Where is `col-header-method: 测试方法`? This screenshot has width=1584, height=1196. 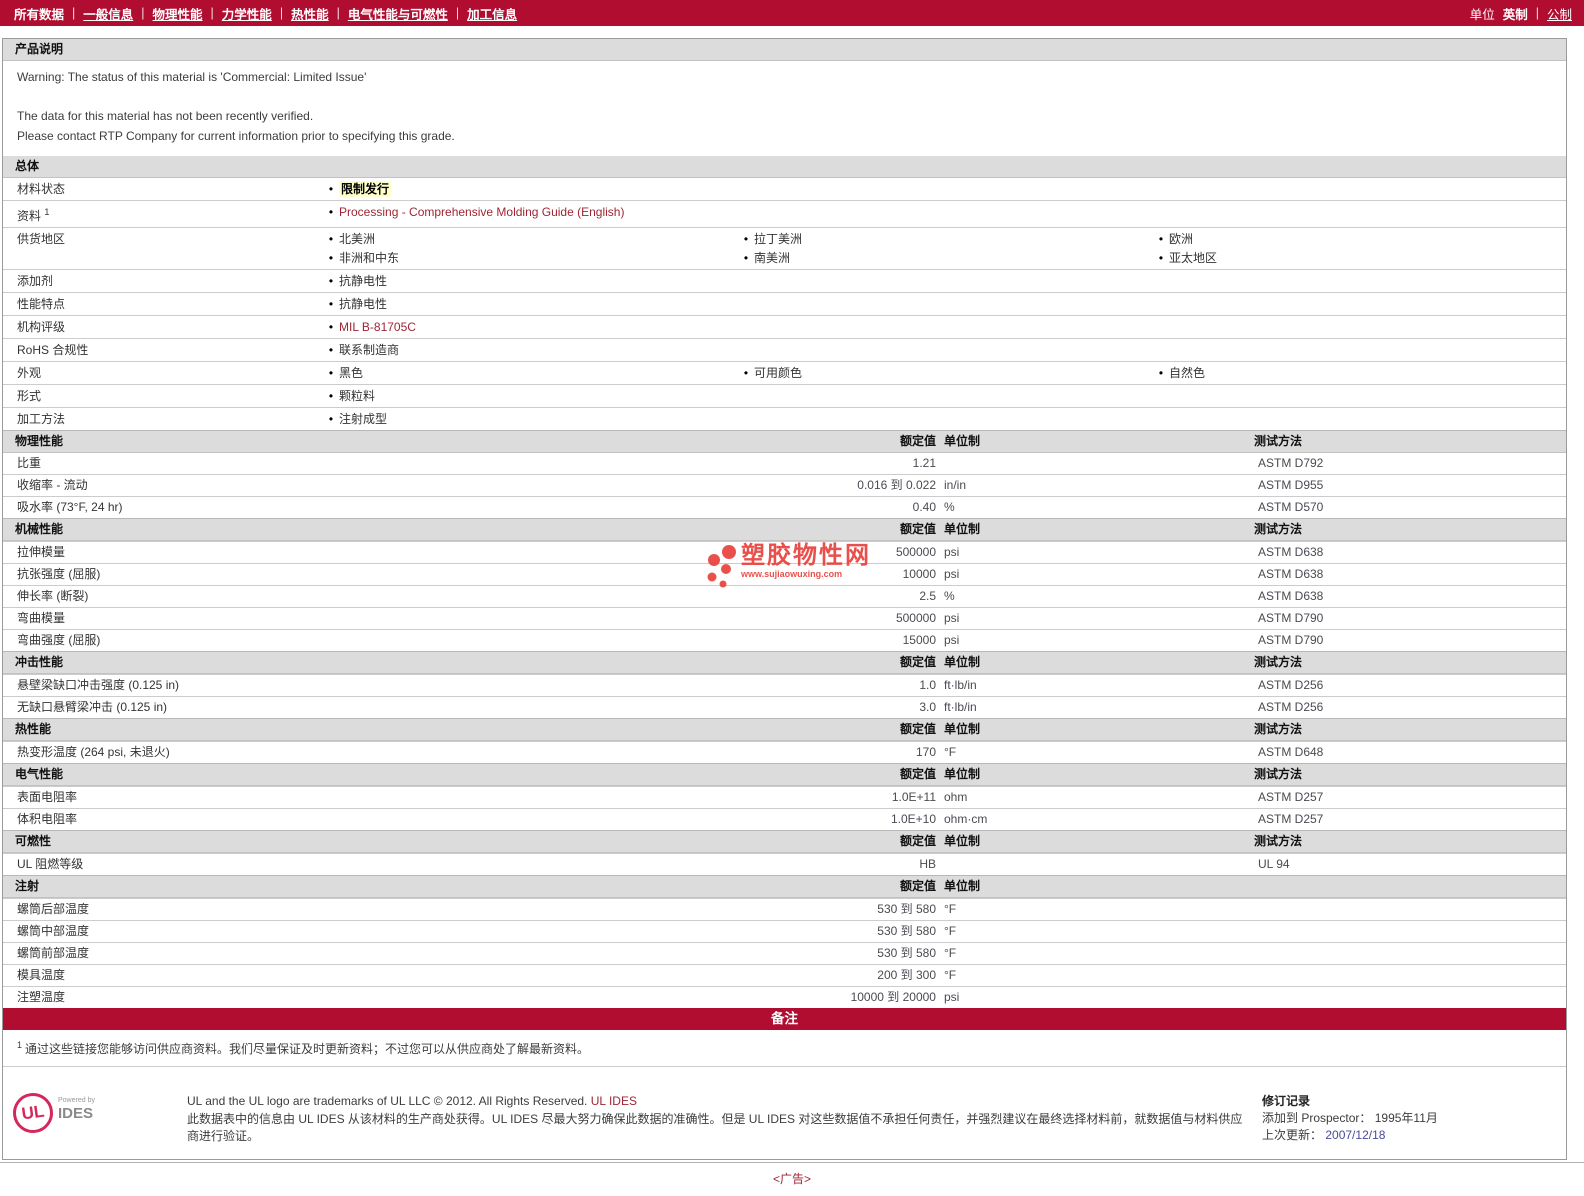 col-header-method: 测试方法 is located at coordinates (1278, 841).